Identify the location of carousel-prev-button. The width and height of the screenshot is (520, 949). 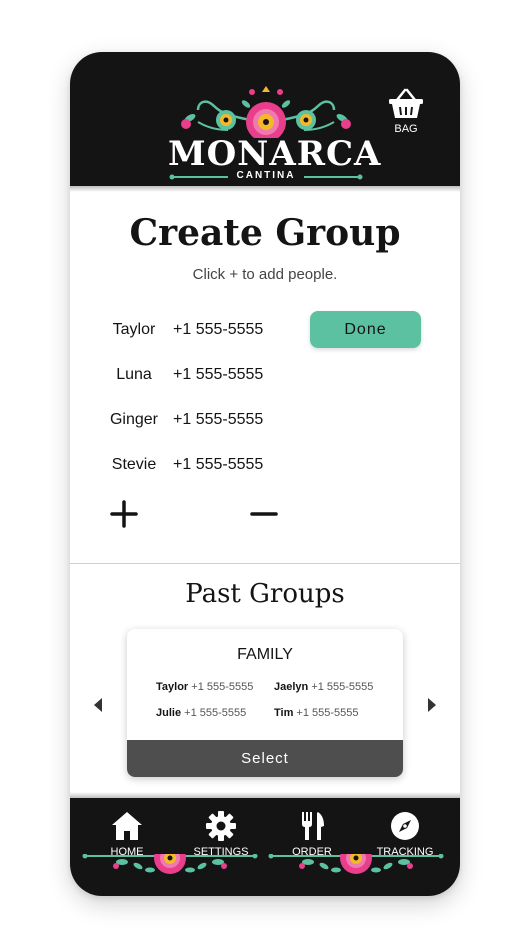
(98, 707).